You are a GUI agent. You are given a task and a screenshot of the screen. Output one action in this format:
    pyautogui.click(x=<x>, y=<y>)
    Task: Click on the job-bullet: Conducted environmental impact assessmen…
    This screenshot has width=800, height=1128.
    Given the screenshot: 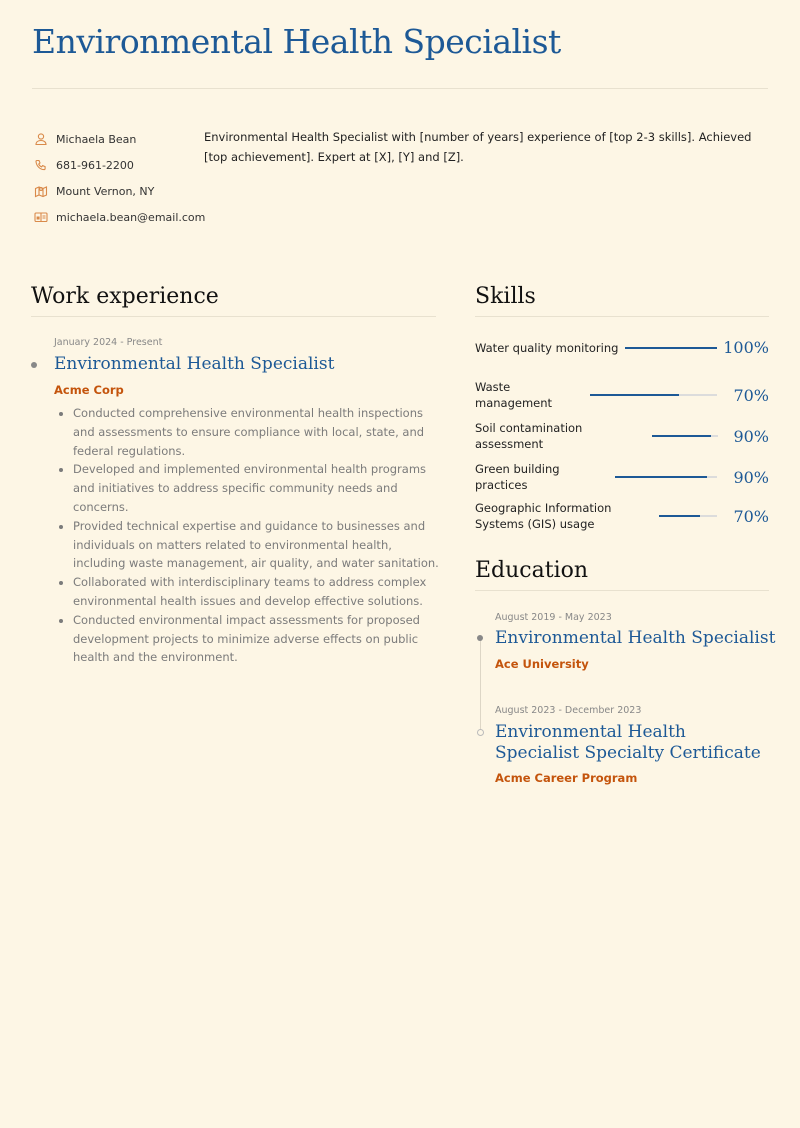 What is the action you would take?
    pyautogui.click(x=258, y=639)
    